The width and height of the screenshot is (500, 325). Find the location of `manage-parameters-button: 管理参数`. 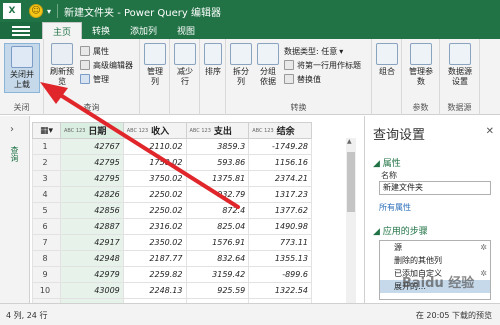

manage-parameters-button: 管理参数 is located at coordinates (421, 65).